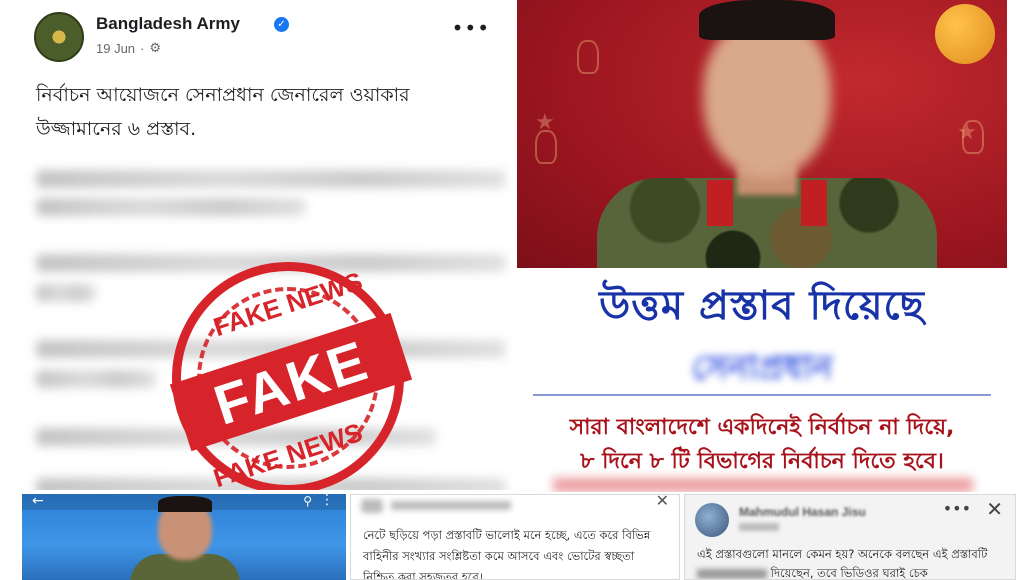 The image size is (1025, 580). What do you see at coordinates (849, 573) in the screenshot?
I see `comment-text-end: দিয়েছেন, তবে ভিডিওর ঘরাই চেক` at bounding box center [849, 573].